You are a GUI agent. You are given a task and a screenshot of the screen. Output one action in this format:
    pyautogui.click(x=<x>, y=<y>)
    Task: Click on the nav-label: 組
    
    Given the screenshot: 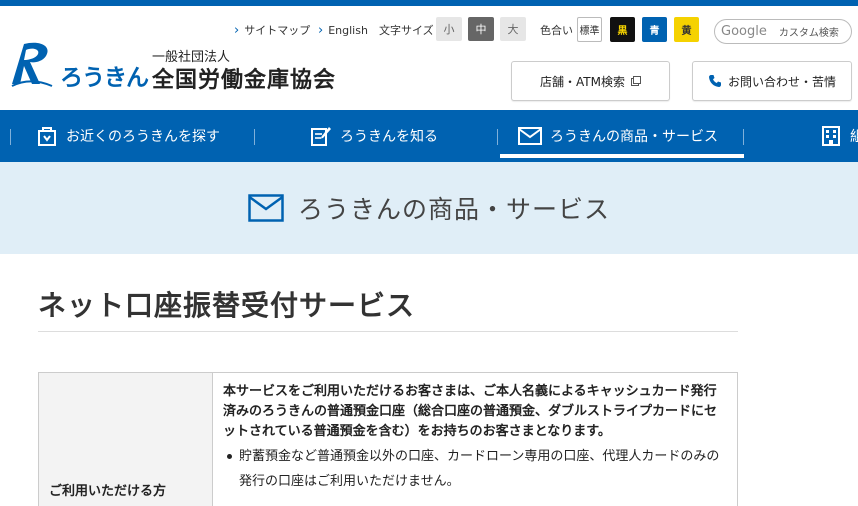 What is the action you would take?
    pyautogui.click(x=854, y=137)
    